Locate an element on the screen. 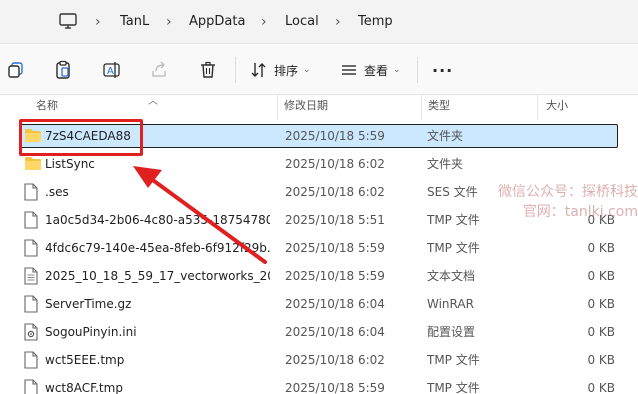 This screenshot has width=638, height=394. watermark-line1: 微信公众号：探桥科技 is located at coordinates (568, 192).